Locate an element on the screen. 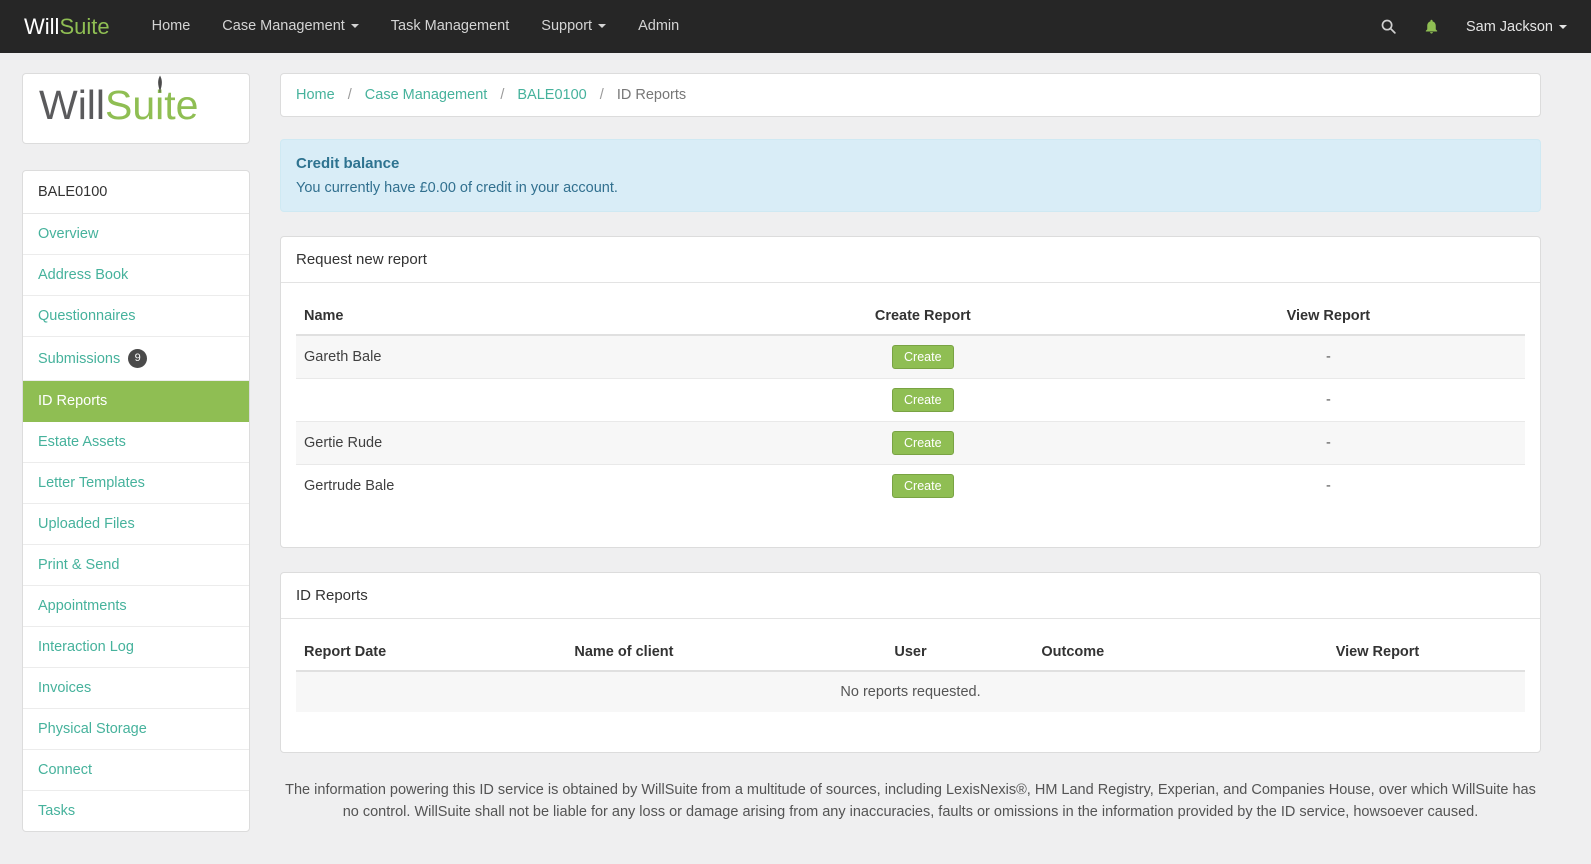  submissions-count-badge: 9 is located at coordinates (138, 359).